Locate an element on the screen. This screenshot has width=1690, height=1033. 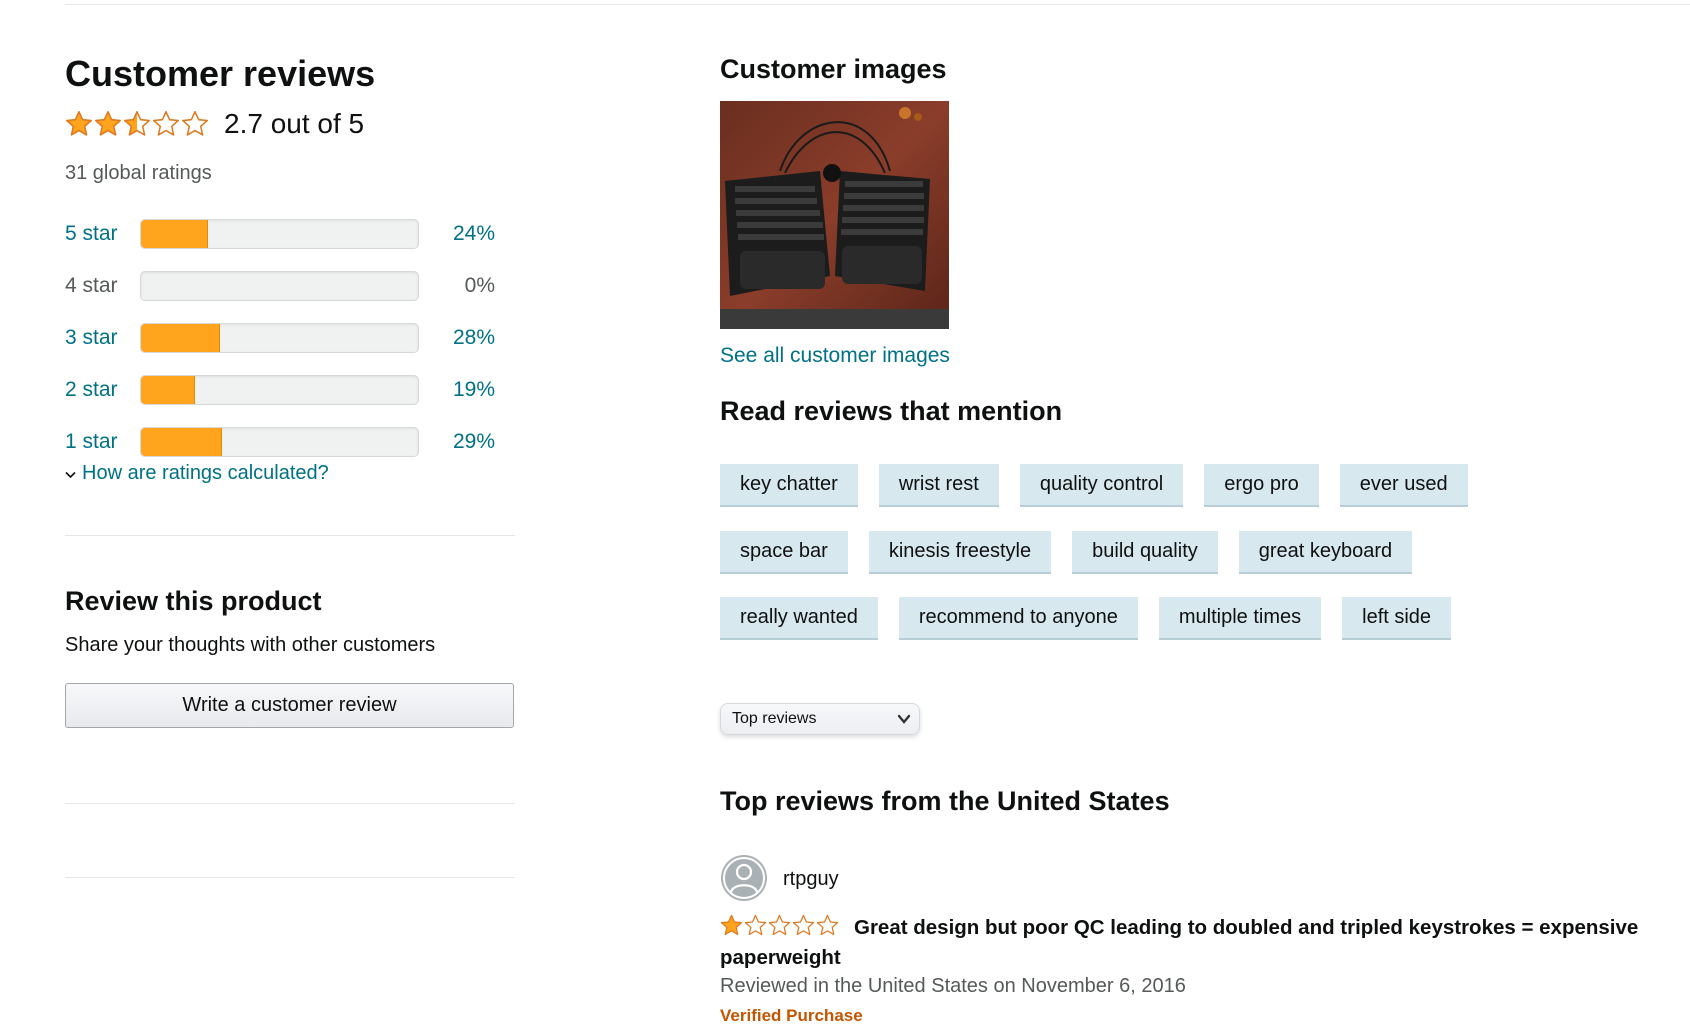
reviewer-name: rtpguy is located at coordinates (811, 879).